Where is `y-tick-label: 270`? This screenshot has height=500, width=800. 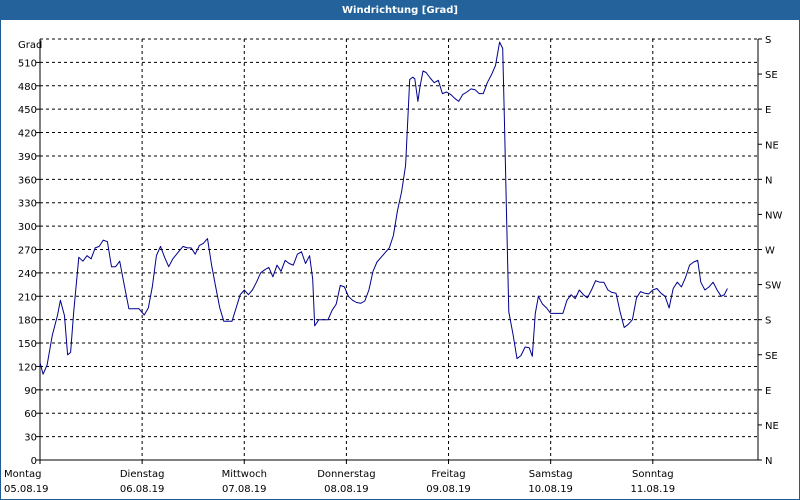
y-tick-label: 270 is located at coordinates (27, 251).